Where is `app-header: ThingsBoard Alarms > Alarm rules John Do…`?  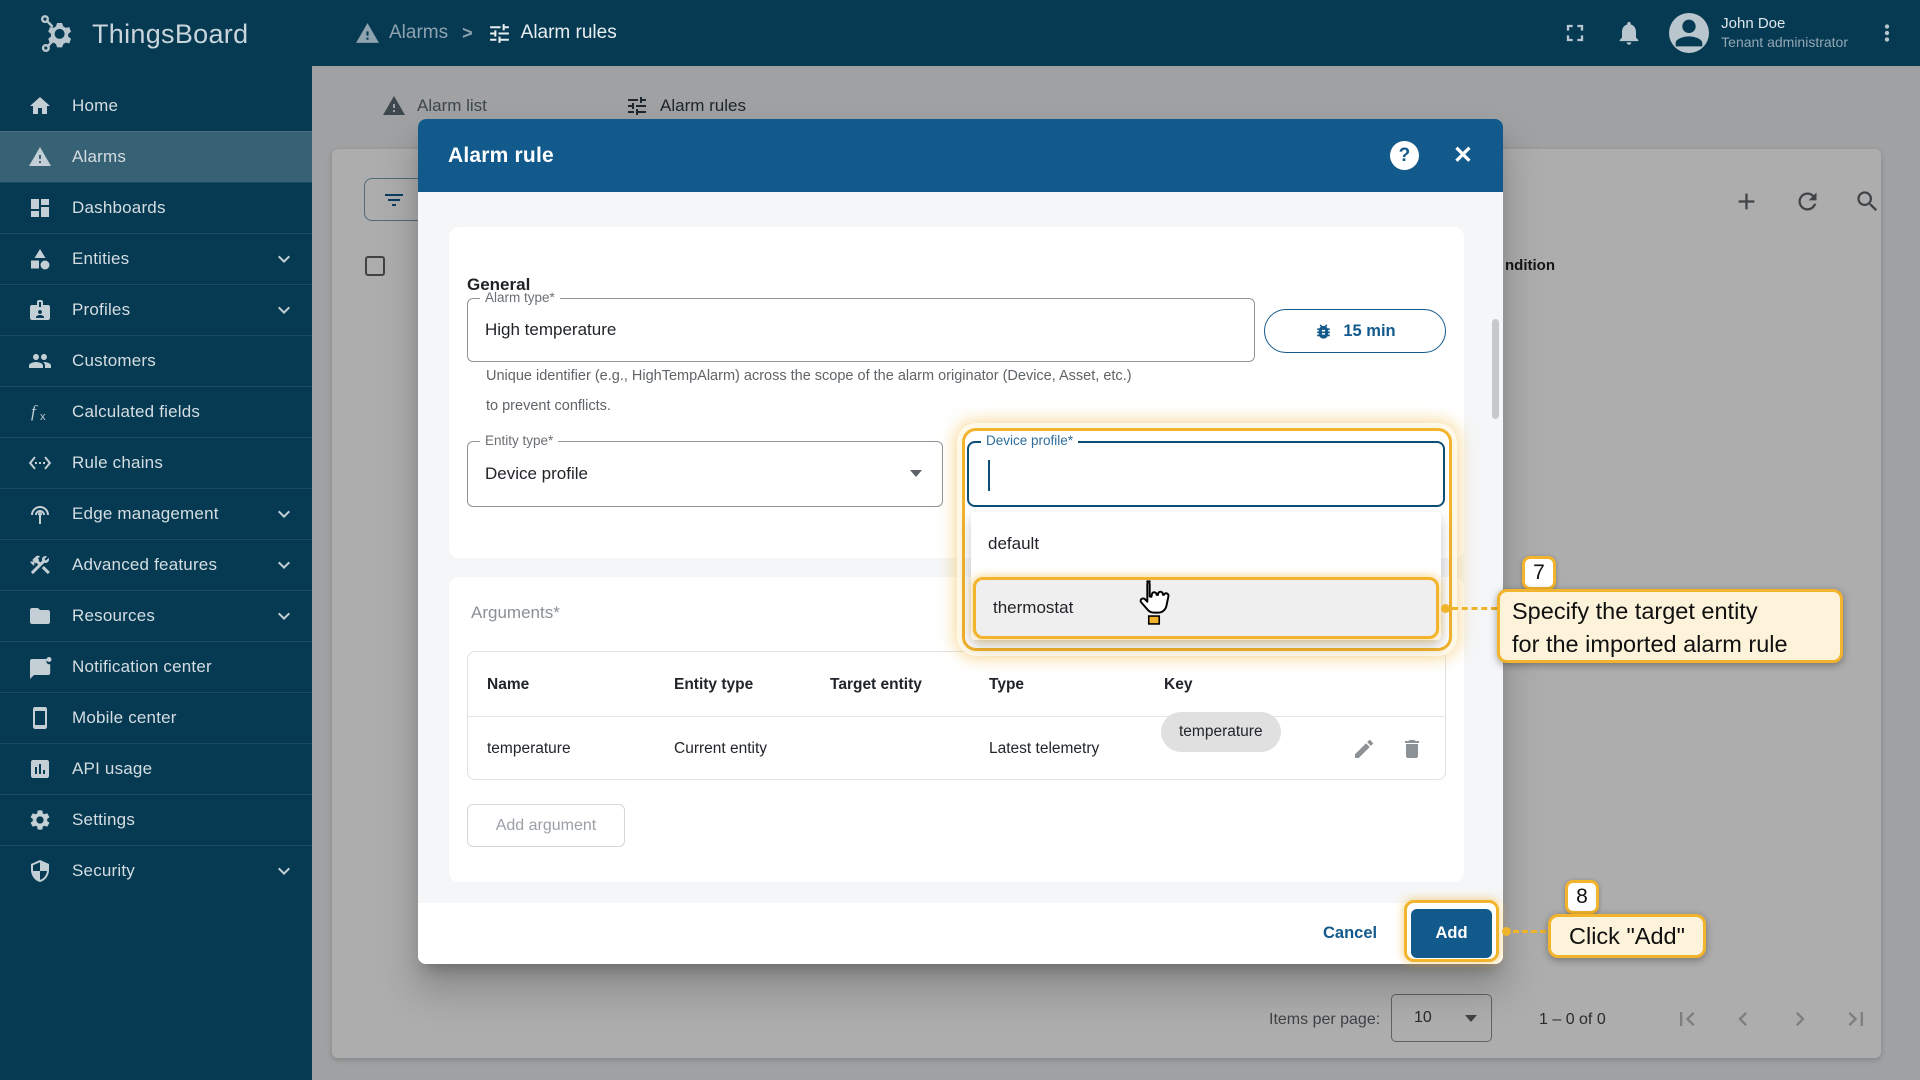
app-header: ThingsBoard Alarms > Alarm rules John Do… is located at coordinates (960, 33).